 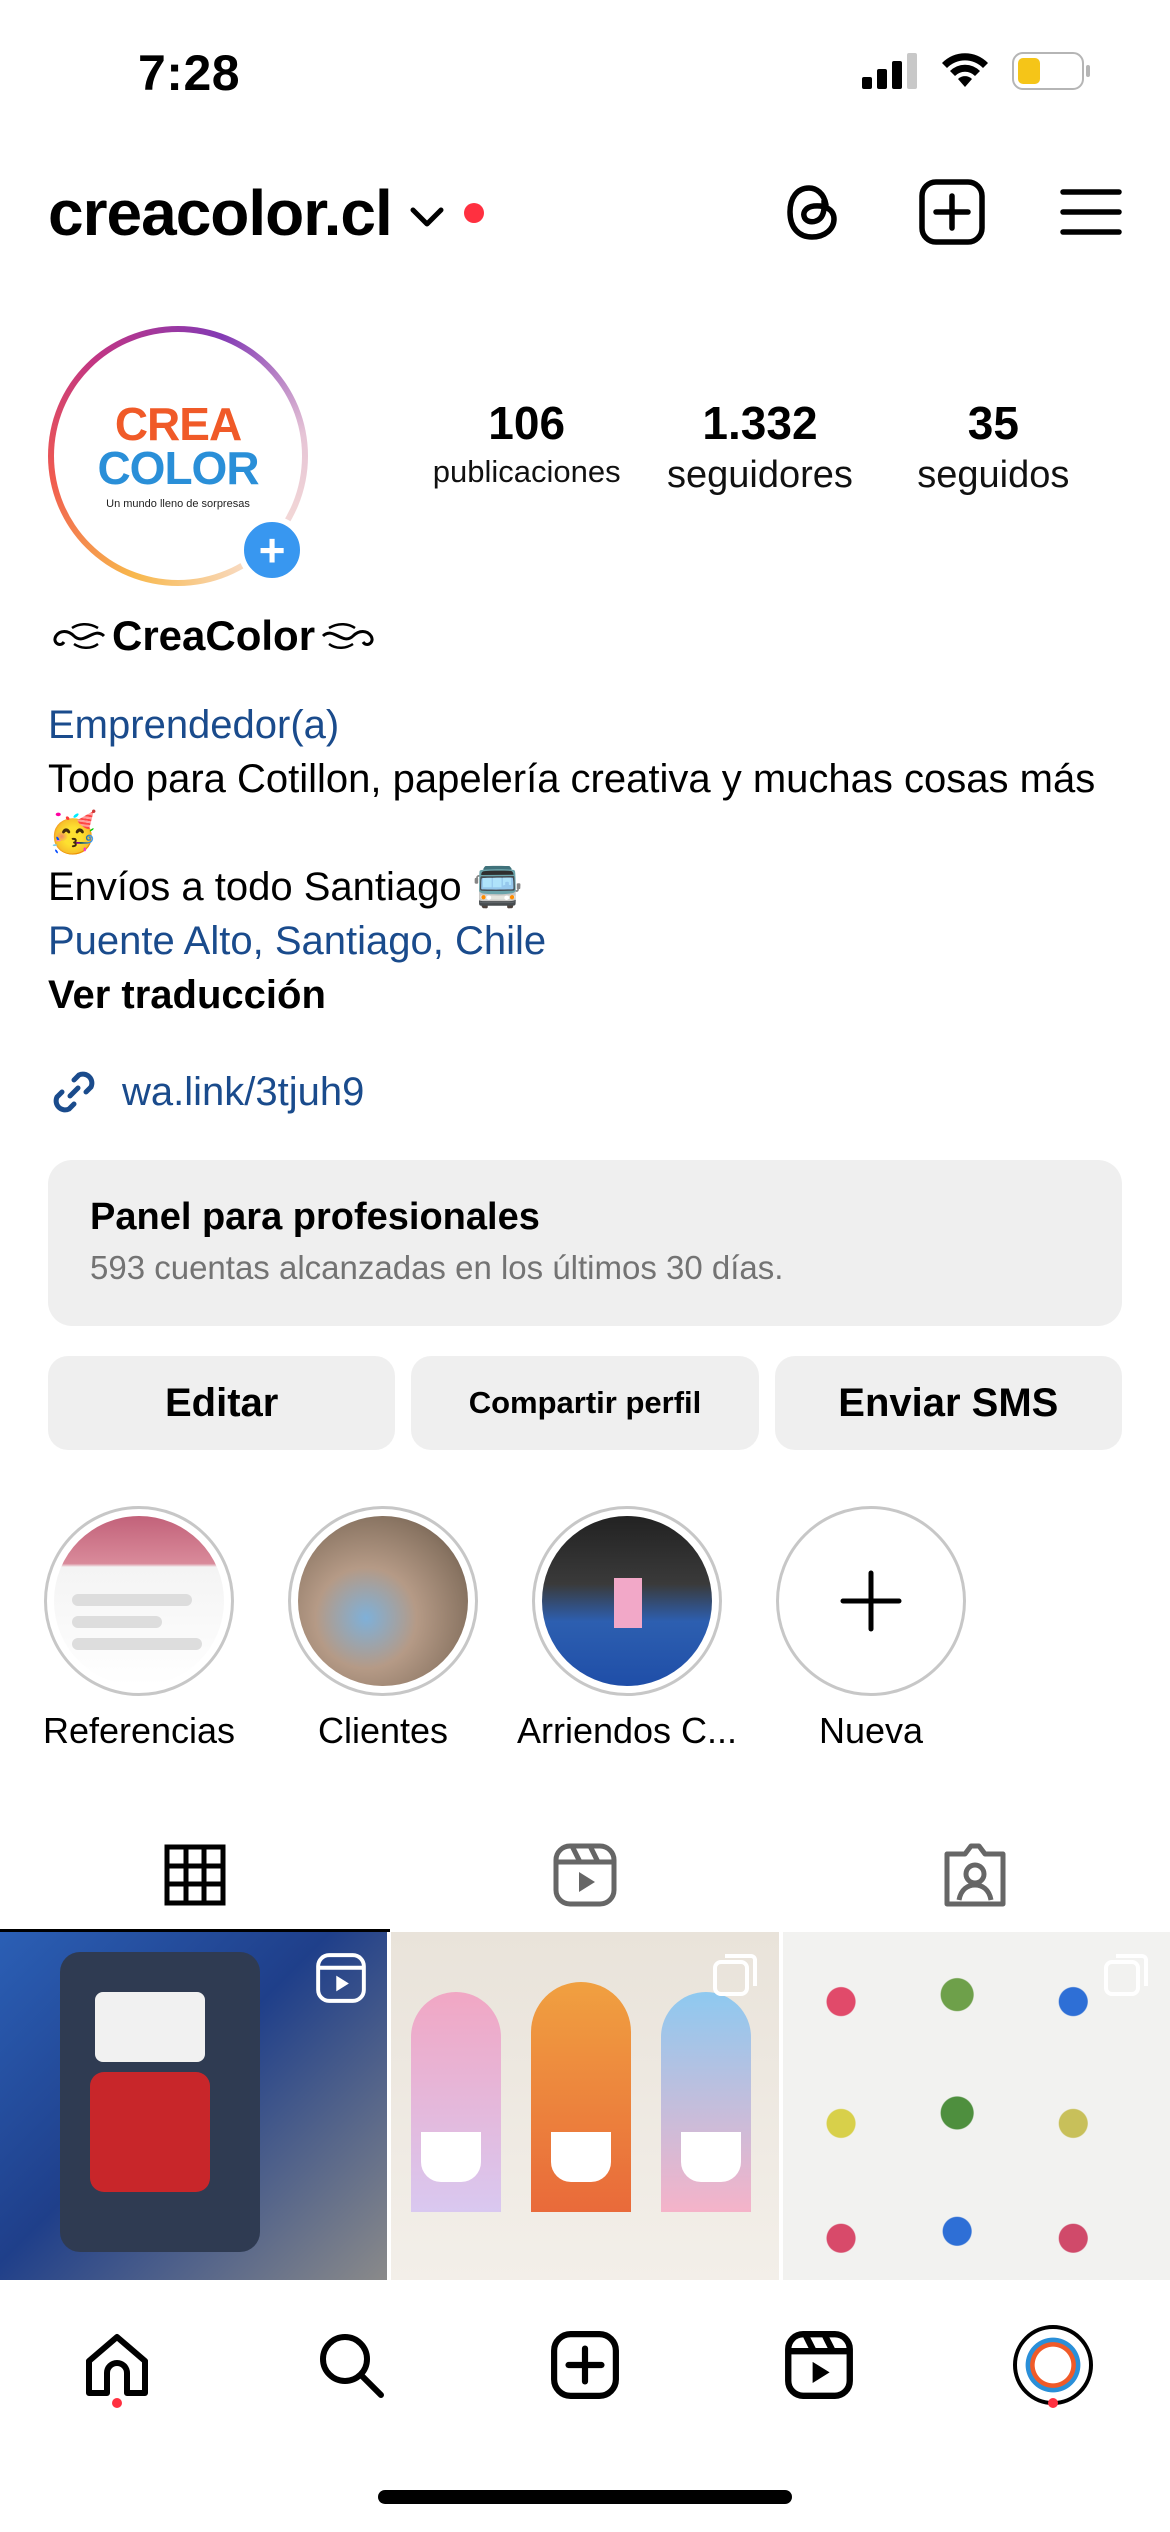 I want to click on highlight-label: Clientes, so click(x=383, y=1730).